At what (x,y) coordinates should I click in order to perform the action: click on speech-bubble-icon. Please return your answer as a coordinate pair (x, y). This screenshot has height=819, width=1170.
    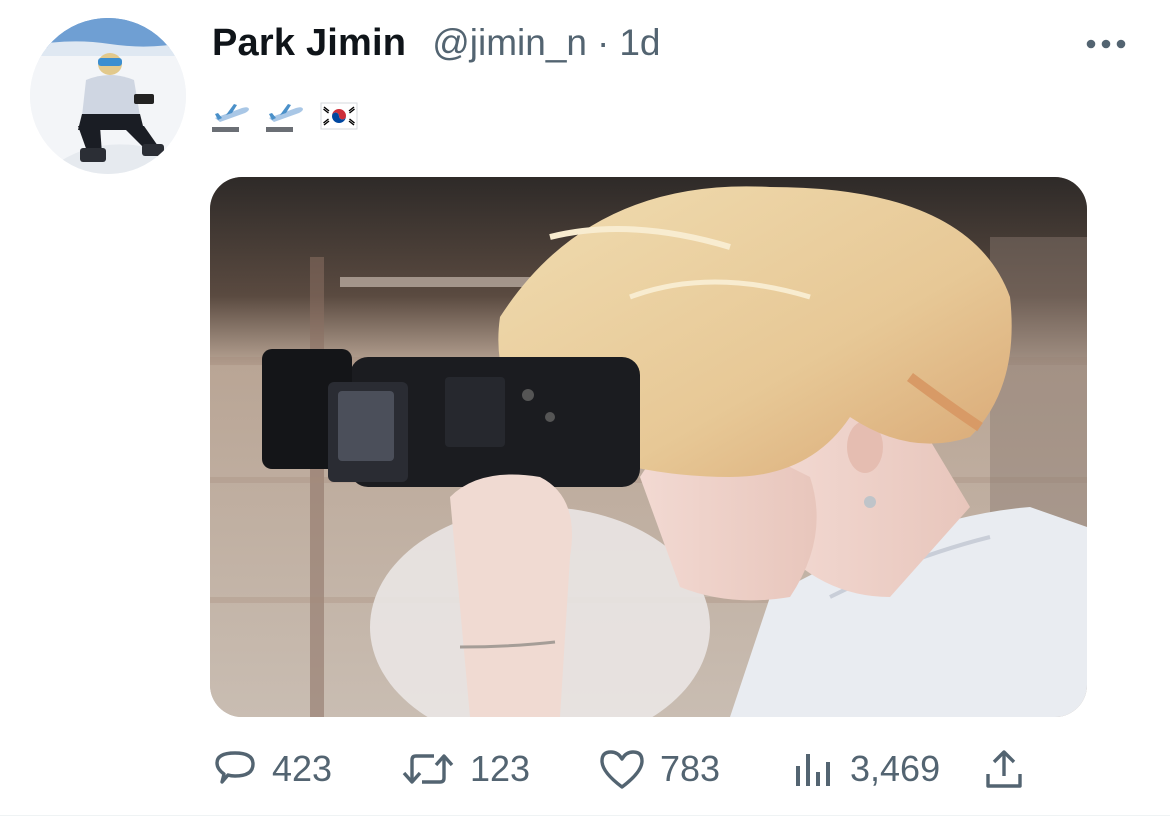
    Looking at the image, I should click on (235, 769).